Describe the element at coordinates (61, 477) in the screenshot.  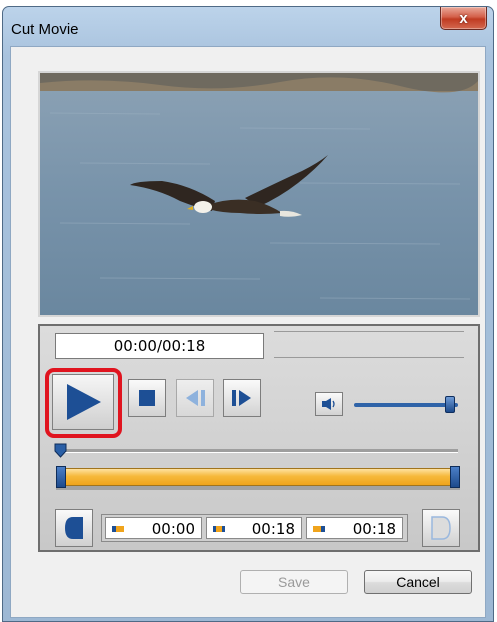
I see `cut-start-handle` at that location.